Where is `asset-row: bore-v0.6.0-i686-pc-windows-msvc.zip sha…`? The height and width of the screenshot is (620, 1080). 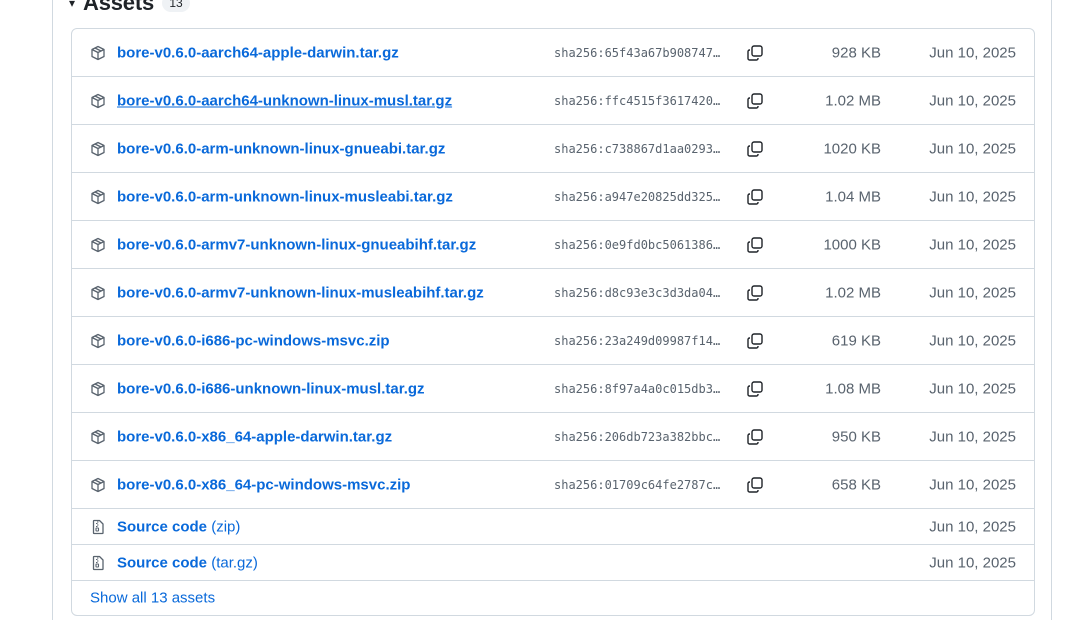
asset-row: bore-v0.6.0-i686-pc-windows-msvc.zip sha… is located at coordinates (553, 341).